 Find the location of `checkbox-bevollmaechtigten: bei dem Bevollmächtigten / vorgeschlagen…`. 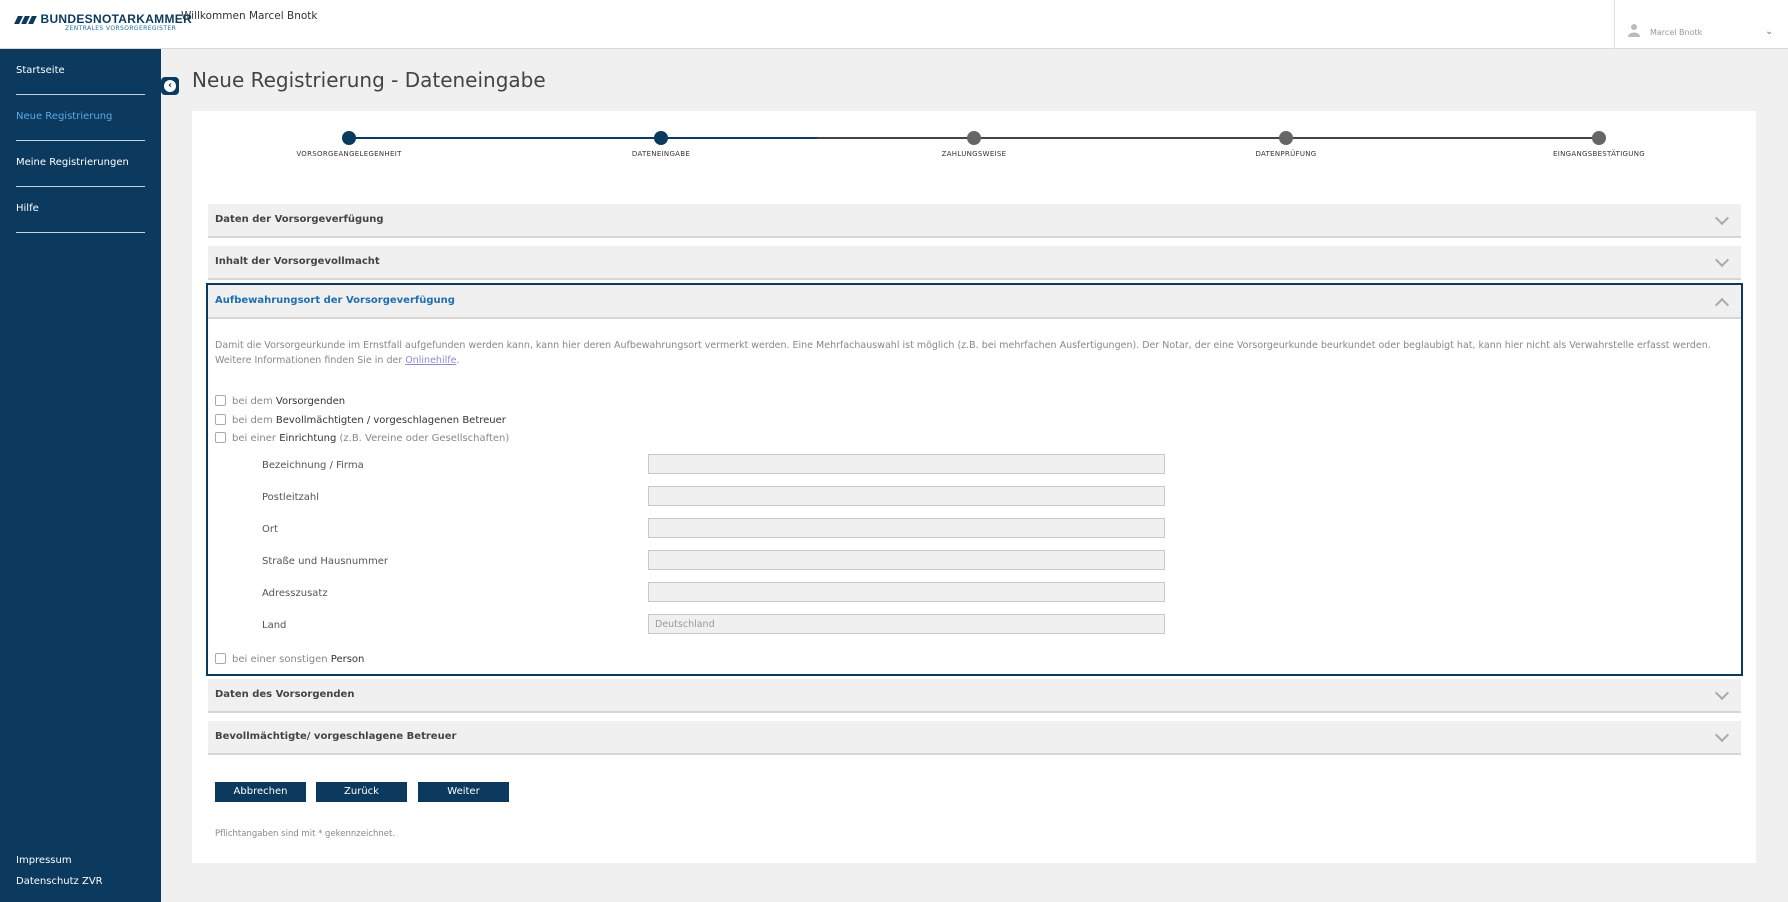

checkbox-bevollmaechtigten: bei dem Bevollmächtigten / vorgeschlagen… is located at coordinates (360, 420).